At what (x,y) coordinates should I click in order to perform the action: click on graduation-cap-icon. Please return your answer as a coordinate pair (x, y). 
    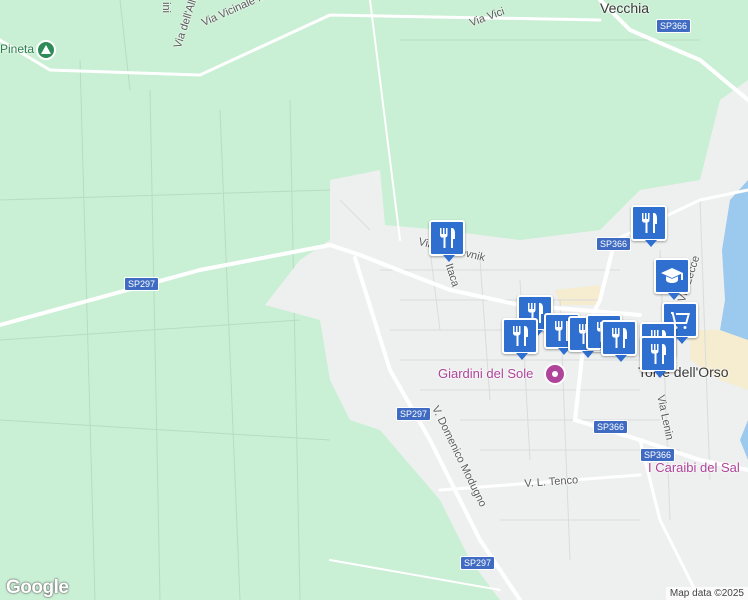
    Looking at the image, I should click on (672, 275).